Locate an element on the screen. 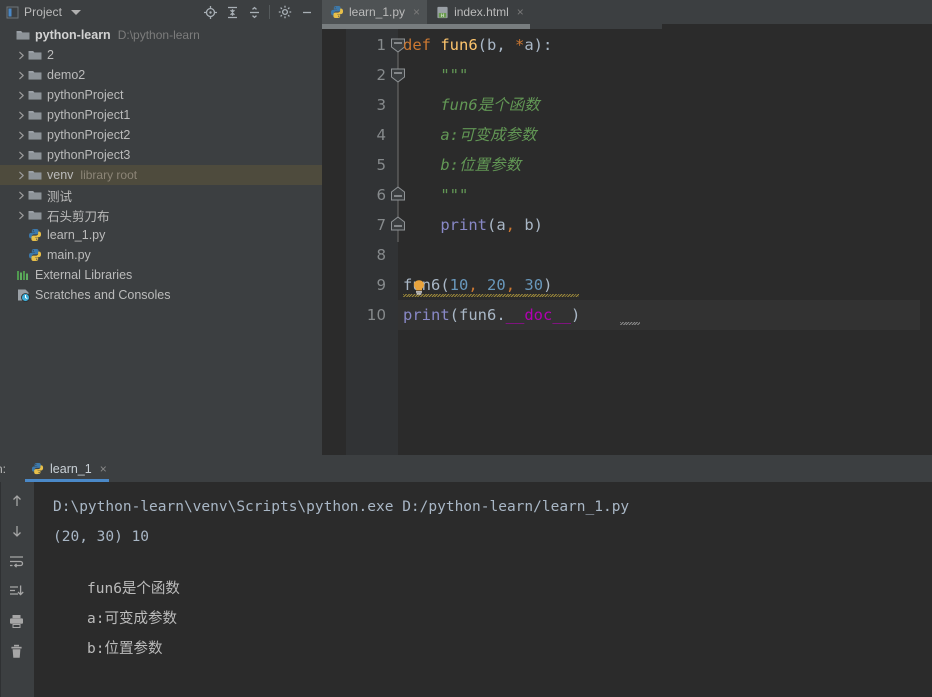  code-line-7: print(a, b) is located at coordinates (665, 225).